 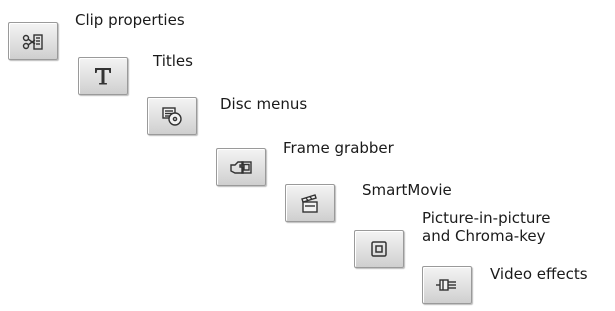 I want to click on frame-grabber-label: Frame grabber, so click(x=338, y=148).